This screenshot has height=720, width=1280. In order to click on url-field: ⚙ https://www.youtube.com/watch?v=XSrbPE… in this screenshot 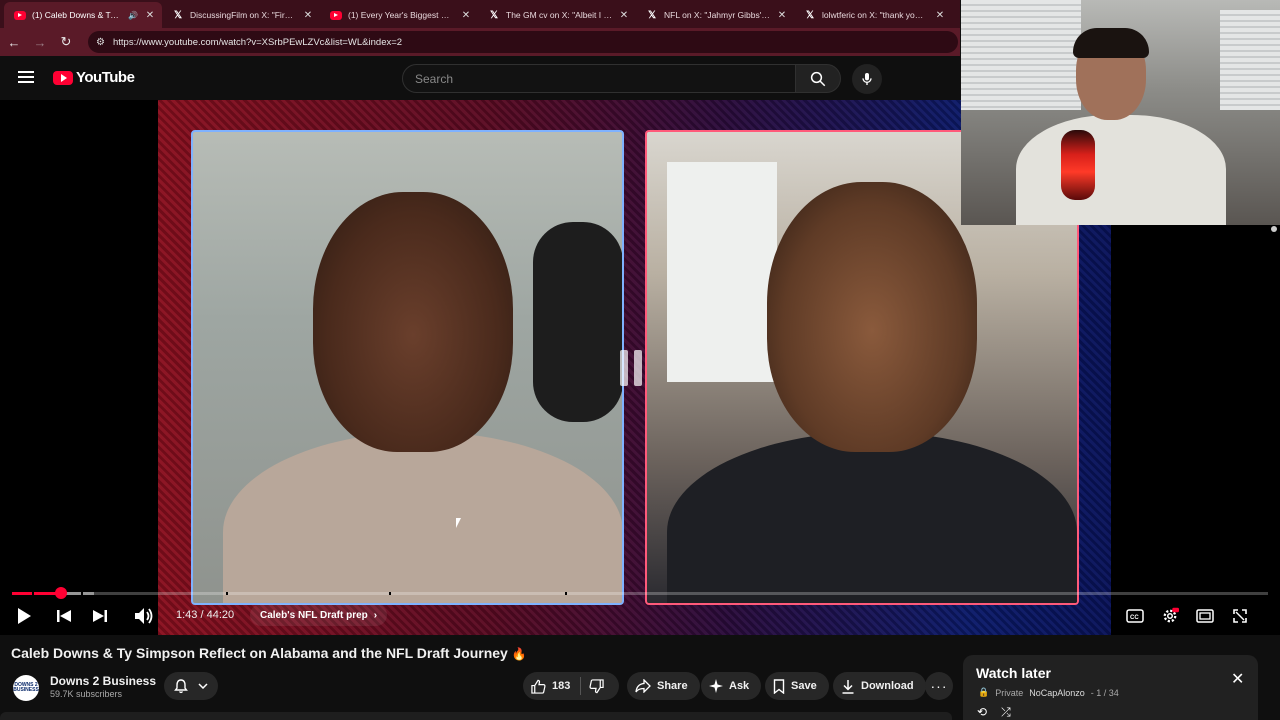, I will do `click(523, 42)`.